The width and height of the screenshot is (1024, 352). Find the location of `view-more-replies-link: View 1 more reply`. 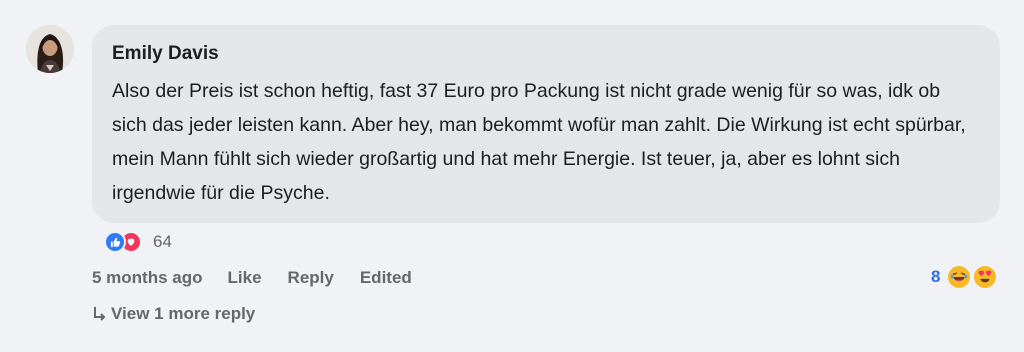

view-more-replies-link: View 1 more reply is located at coordinates (173, 314).